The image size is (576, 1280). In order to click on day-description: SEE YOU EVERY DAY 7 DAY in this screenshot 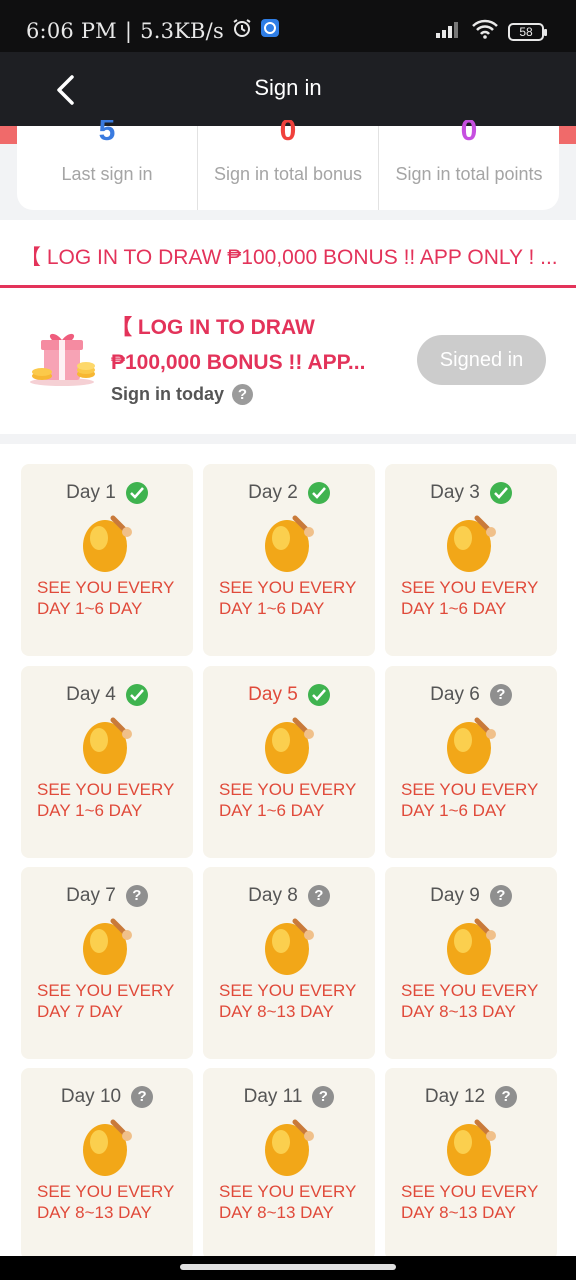, I will do `click(106, 1001)`.